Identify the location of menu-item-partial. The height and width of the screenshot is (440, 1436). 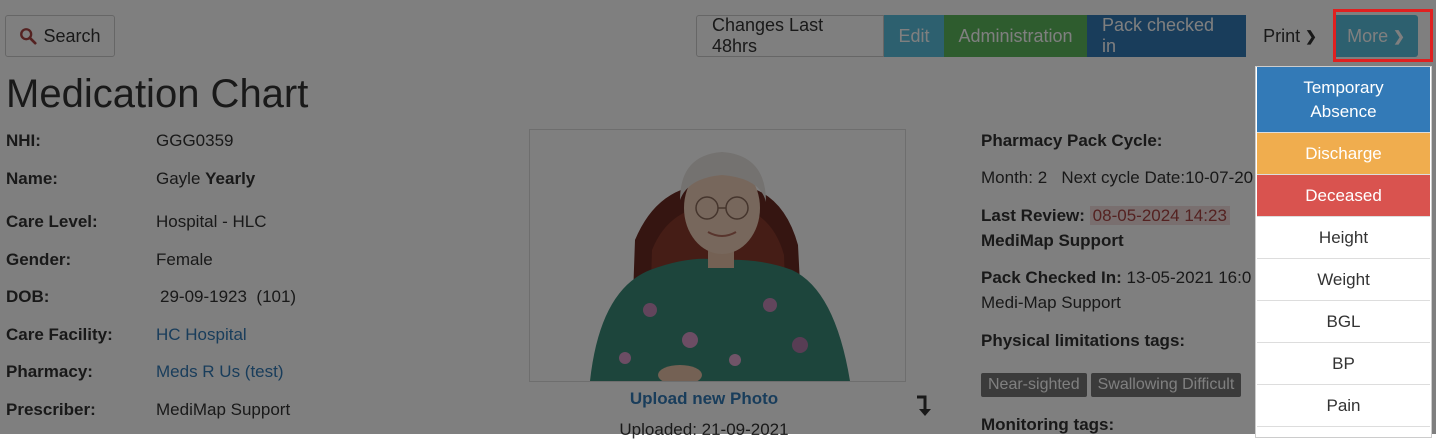
(1343, 432).